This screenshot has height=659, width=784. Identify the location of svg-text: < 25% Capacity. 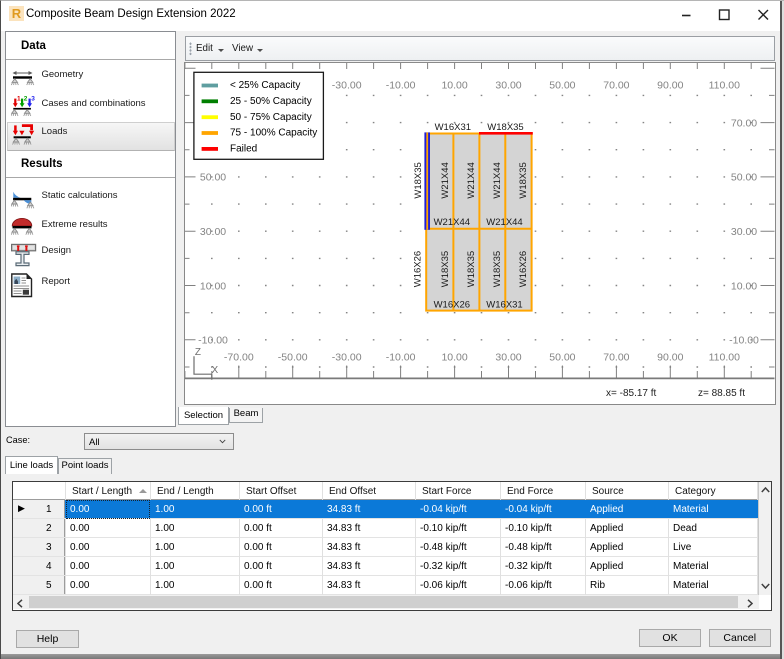
(265, 85).